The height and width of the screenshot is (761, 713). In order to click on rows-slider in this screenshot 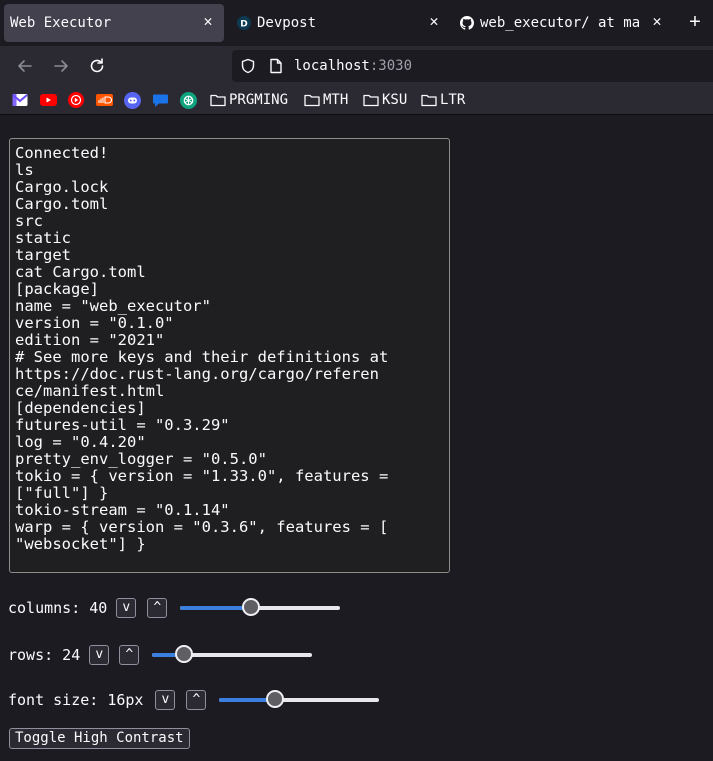, I will do `click(232, 655)`.